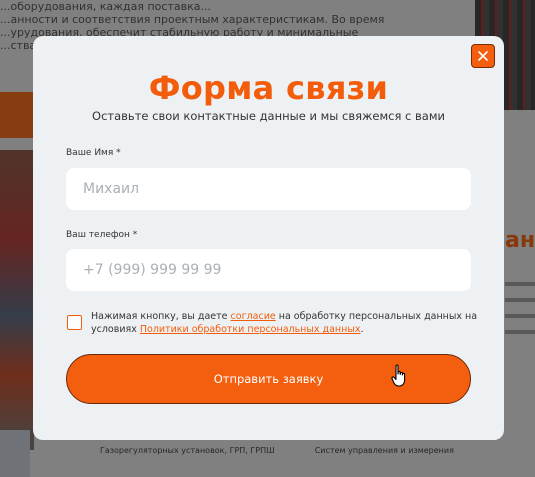  What do you see at coordinates (398, 375) in the screenshot?
I see `hand-cursor-icon` at bounding box center [398, 375].